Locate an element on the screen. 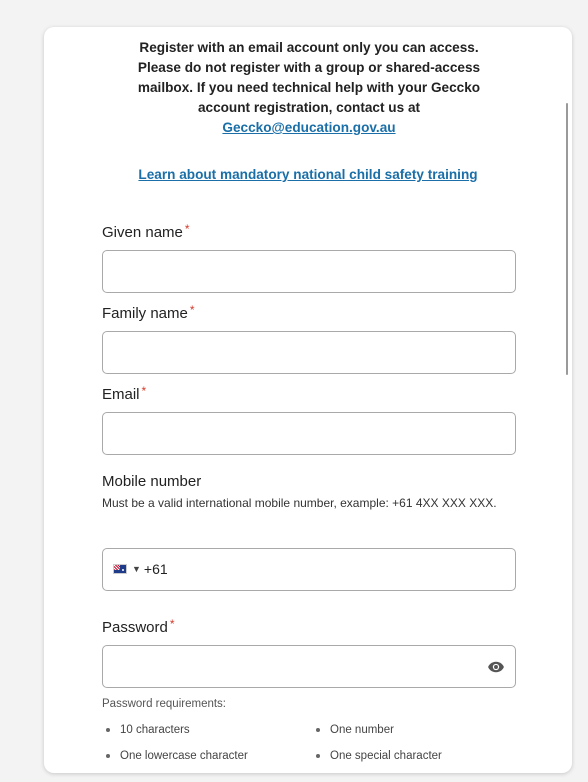 This screenshot has width=588, height=782. requirement-item: One special character is located at coordinates (379, 756).